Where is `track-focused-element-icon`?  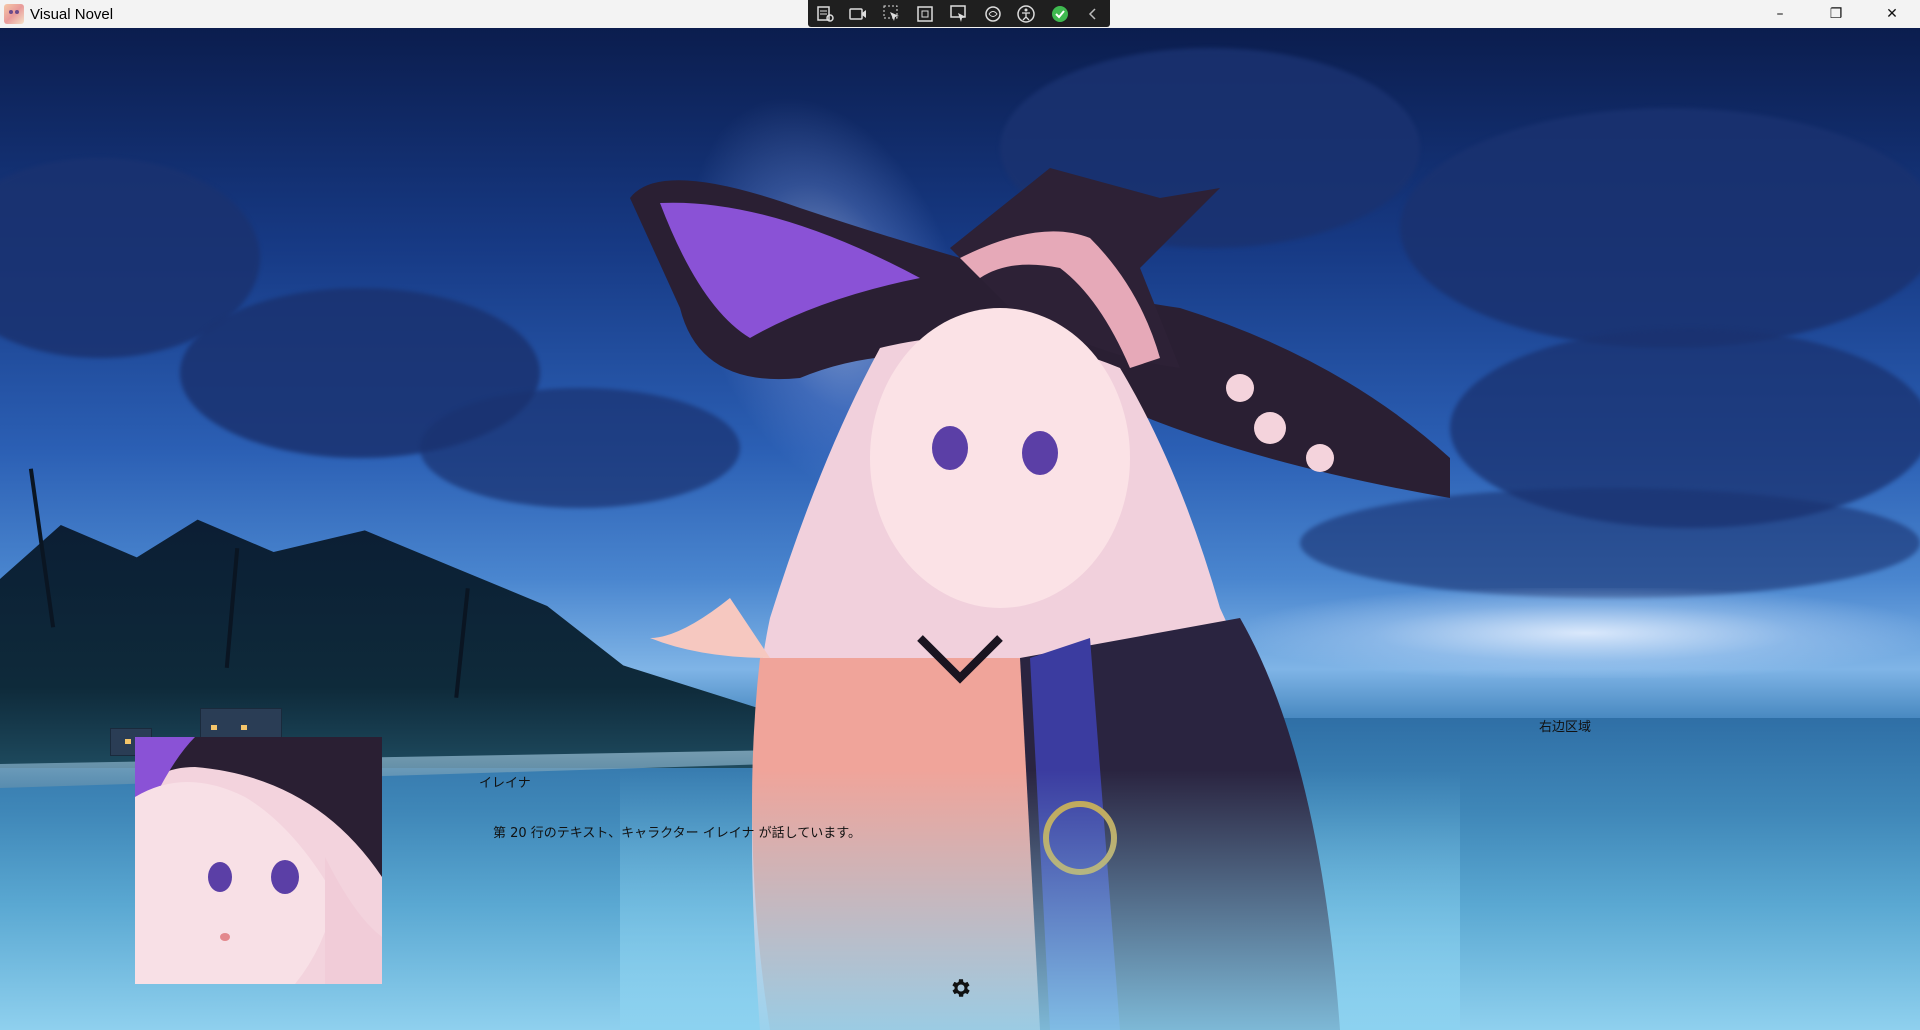 track-focused-element-icon is located at coordinates (959, 14).